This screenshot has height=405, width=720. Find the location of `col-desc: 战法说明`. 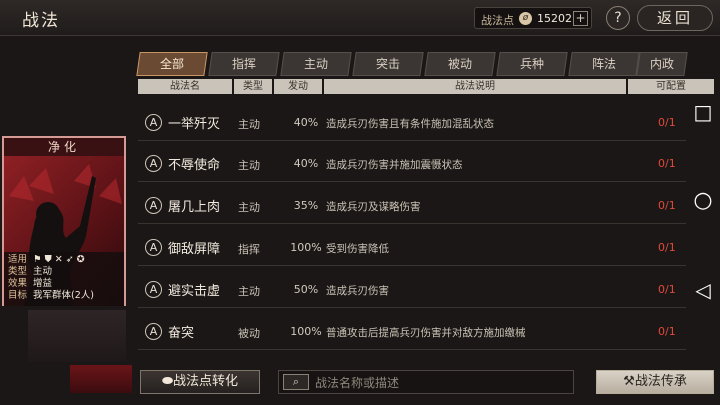

col-desc: 战法说明 is located at coordinates (475, 86).